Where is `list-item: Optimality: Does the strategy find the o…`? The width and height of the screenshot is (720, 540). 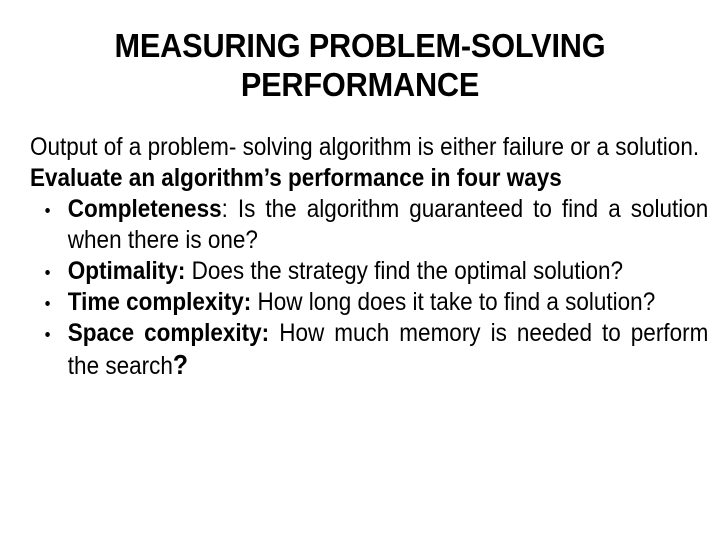
list-item: Optimality: Does the strategy find the o… is located at coordinates (369, 271).